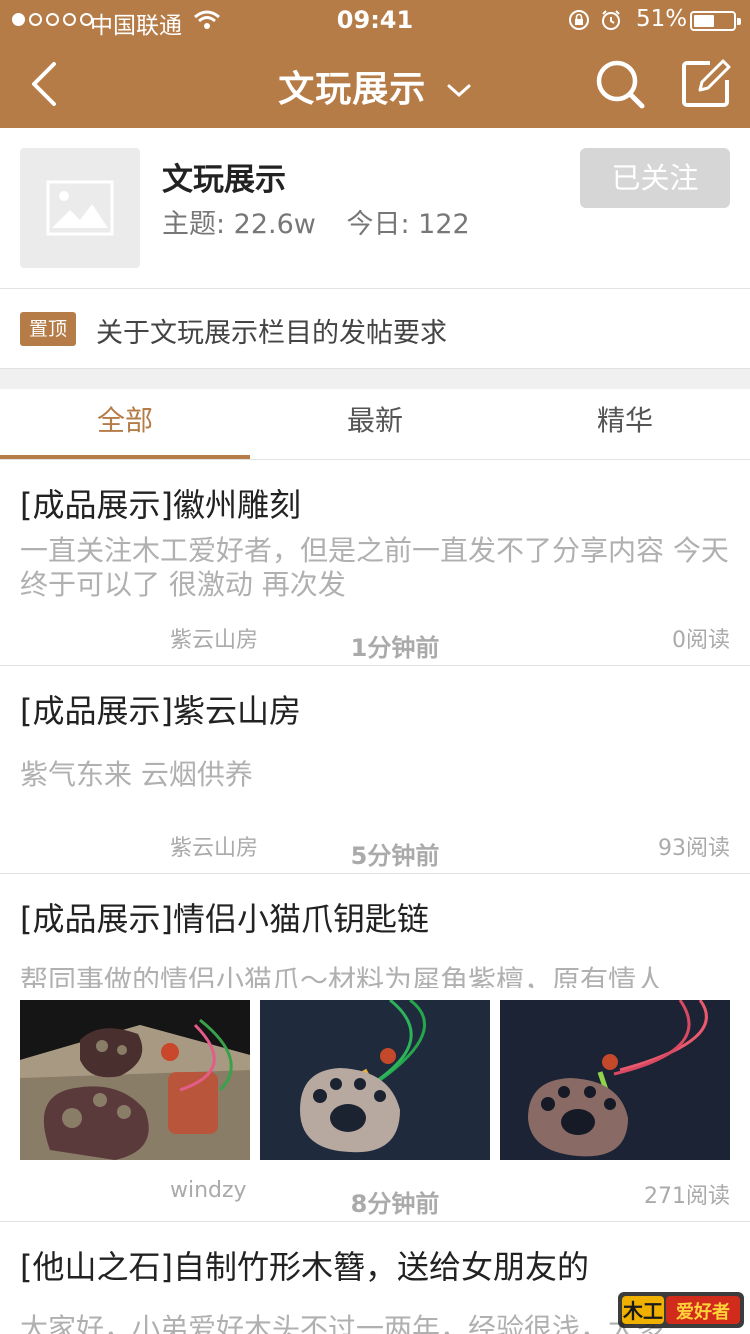 The image size is (750, 1334). Describe the element at coordinates (611, 20) in the screenshot. I see `alarm-icon` at that location.